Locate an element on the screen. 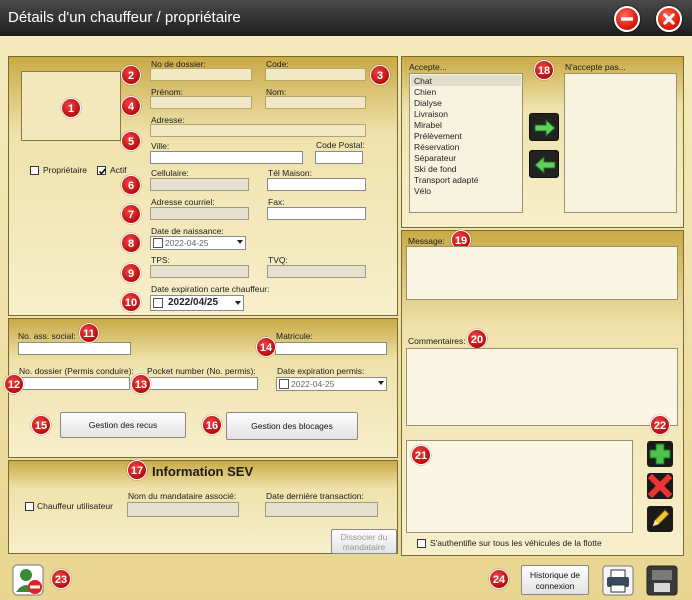 Image resolution: width=692 pixels, height=600 pixels. move-left-button is located at coordinates (544, 164).